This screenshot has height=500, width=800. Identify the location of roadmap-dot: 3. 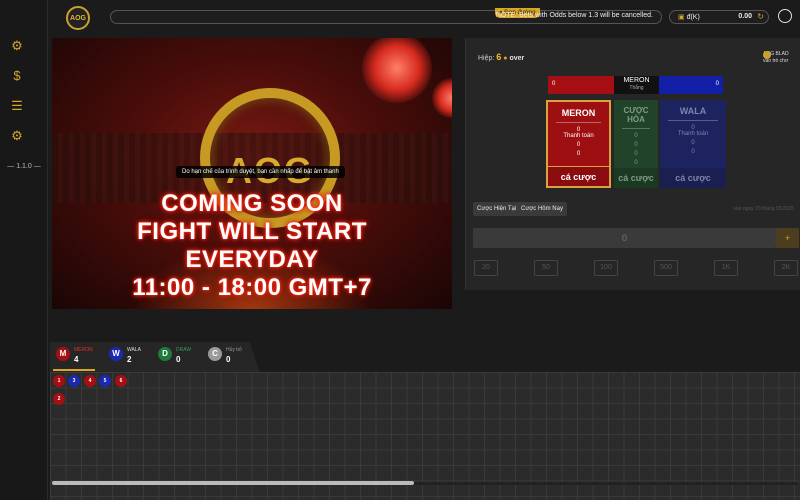
(74, 381).